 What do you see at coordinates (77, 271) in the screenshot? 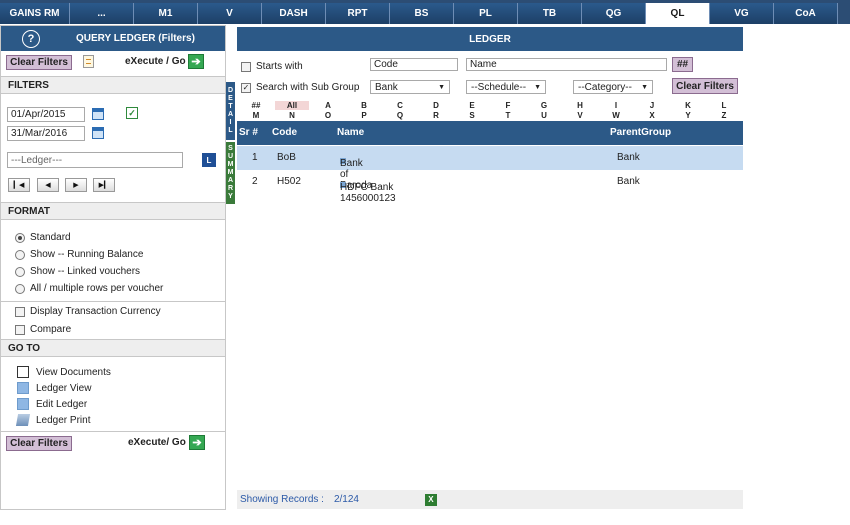
I see `format-option-linked-vouchers: Show -- Linked vouchers` at bounding box center [77, 271].